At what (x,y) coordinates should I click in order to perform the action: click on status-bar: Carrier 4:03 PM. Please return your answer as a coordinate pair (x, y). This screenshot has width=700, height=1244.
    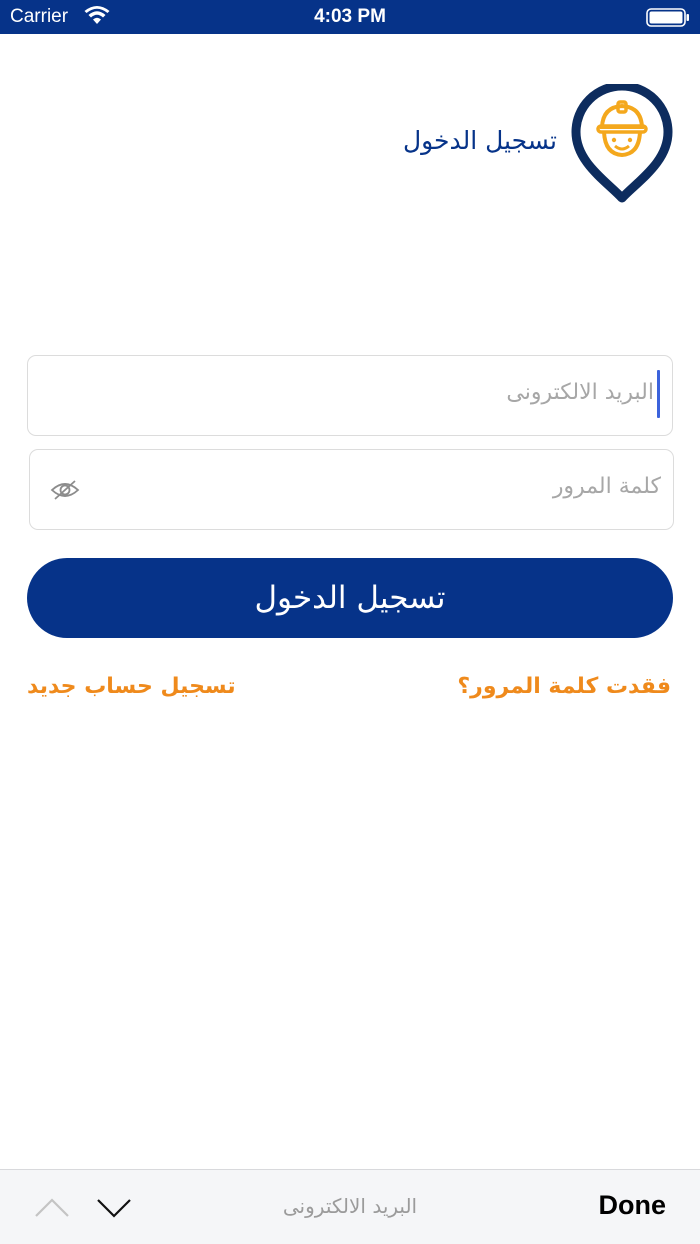
    Looking at the image, I should click on (350, 17).